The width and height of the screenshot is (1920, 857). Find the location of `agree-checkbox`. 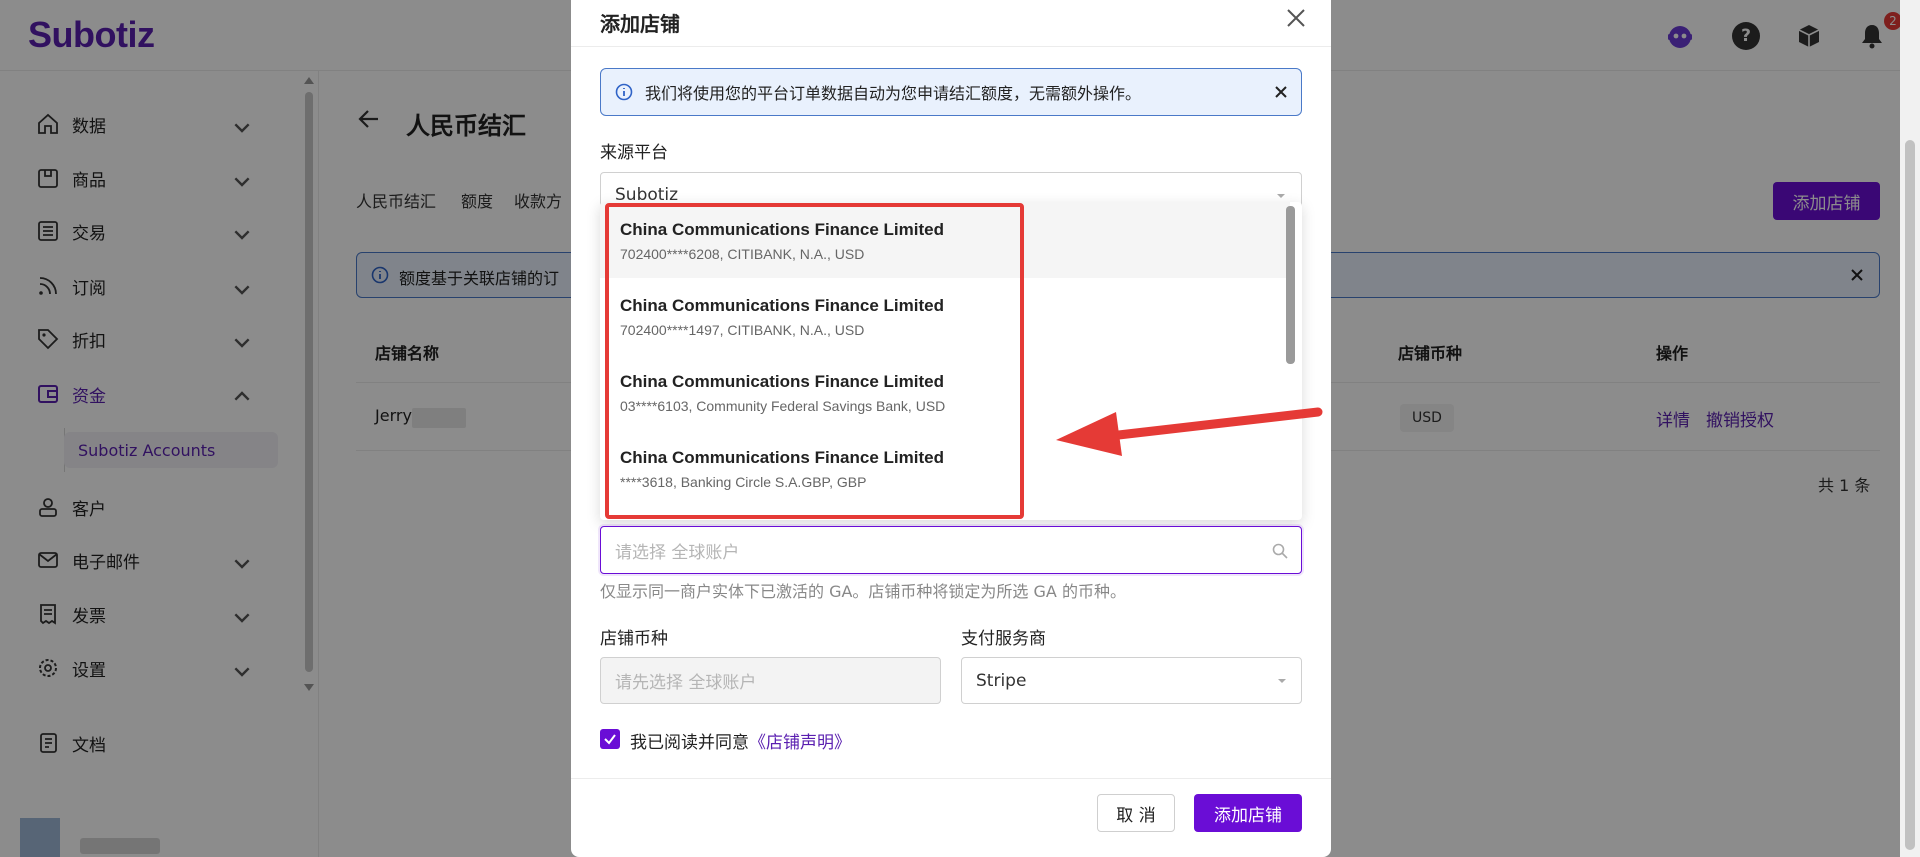

agree-checkbox is located at coordinates (610, 739).